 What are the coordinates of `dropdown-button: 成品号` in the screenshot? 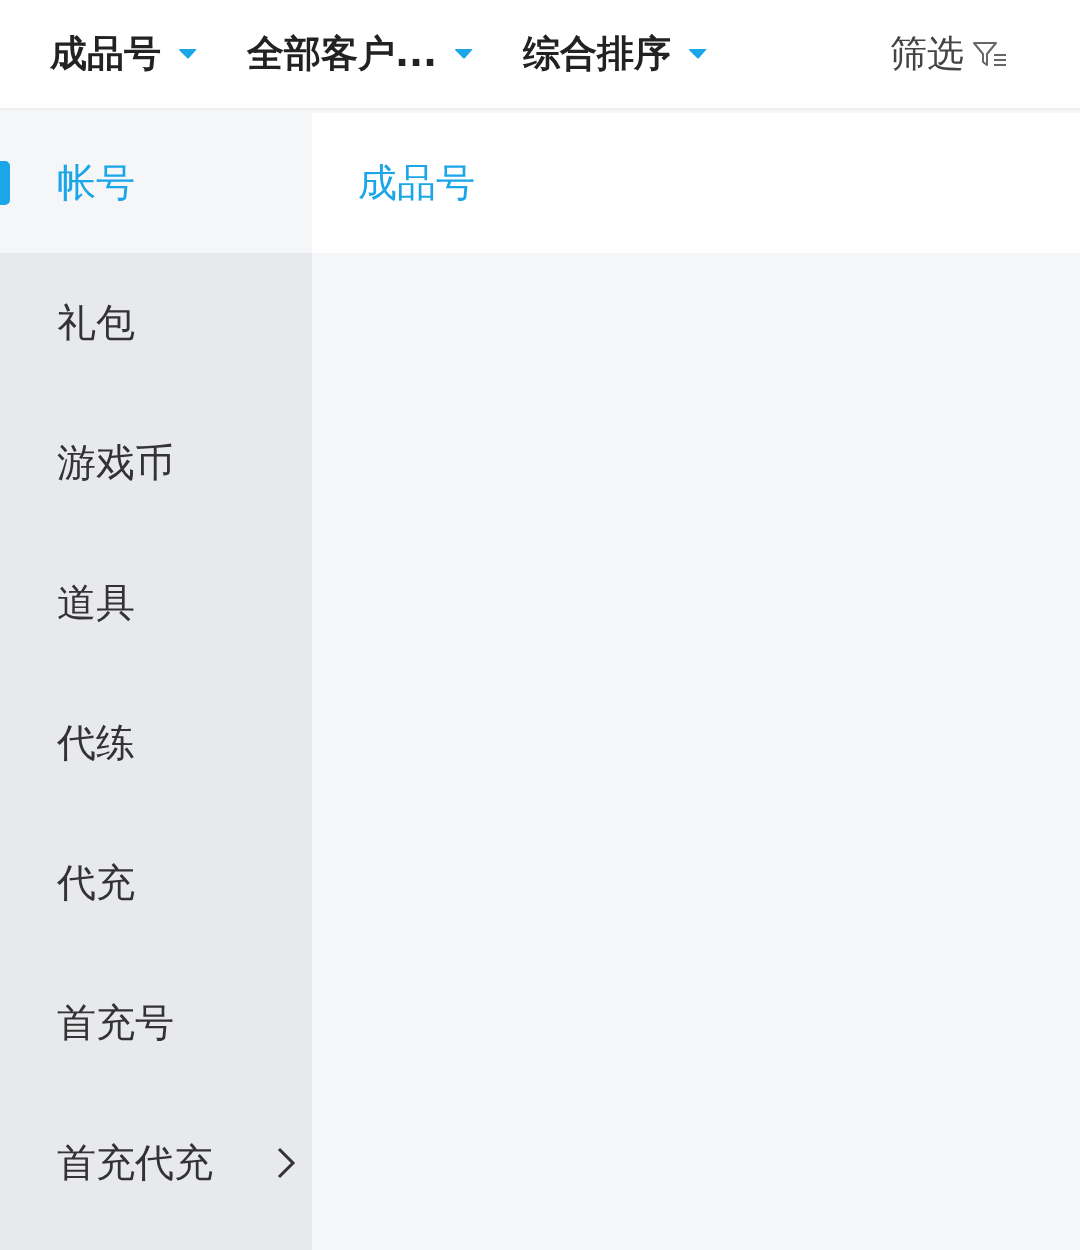 It's located at (123, 54).